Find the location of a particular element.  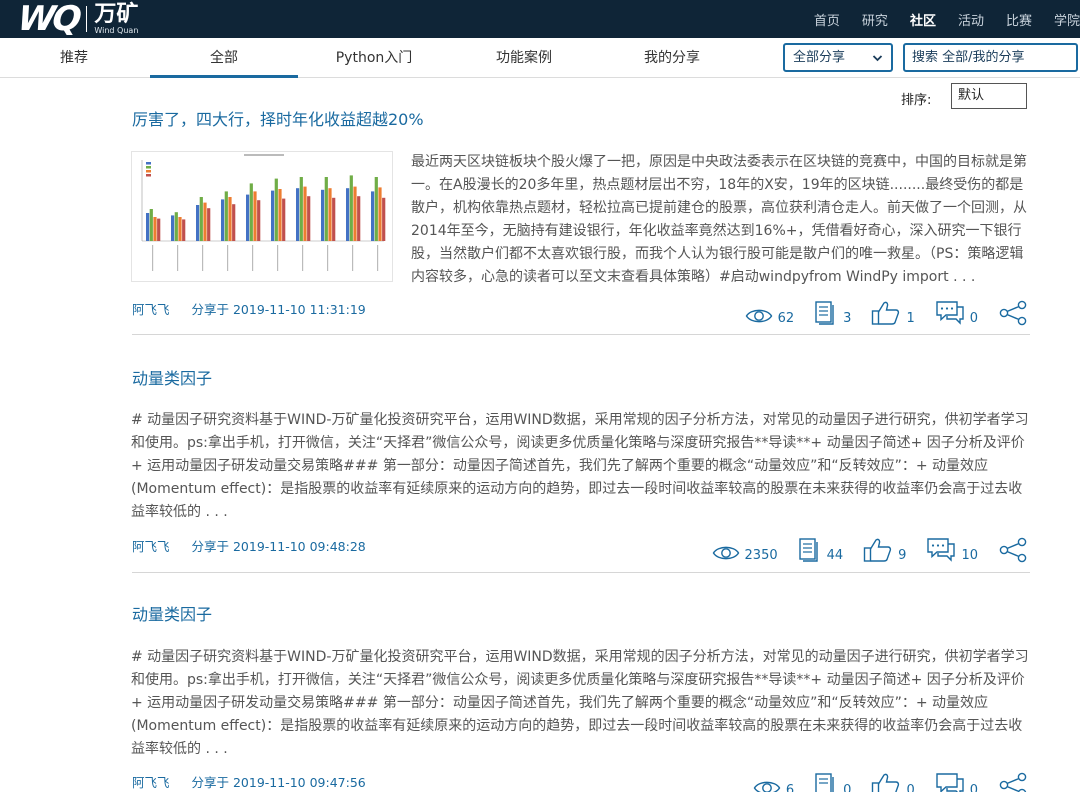

brand-logo: WQ 万矿 Wind Quan is located at coordinates (77, 19).